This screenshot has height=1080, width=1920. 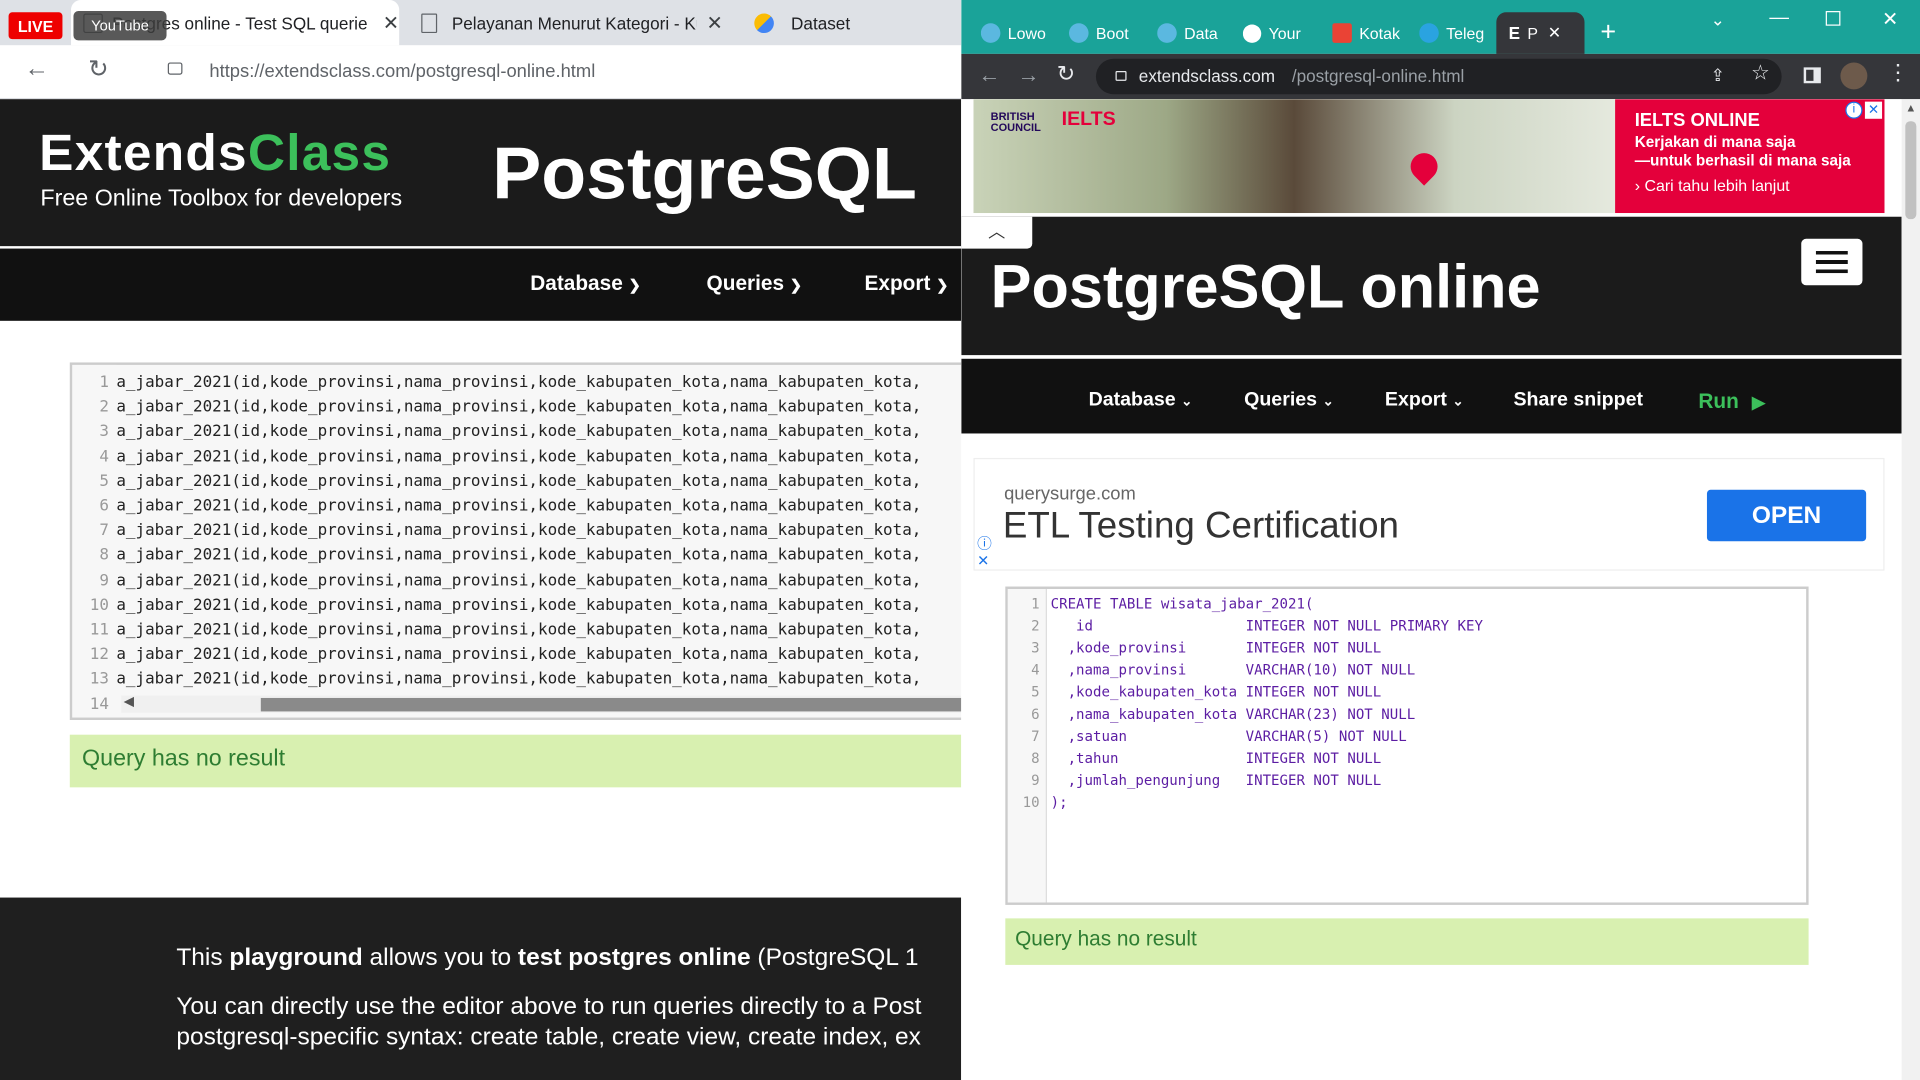 I want to click on editor-line: 3 ,kode_provinsi INTEGER NOT NULL, so click(x=1194, y=650).